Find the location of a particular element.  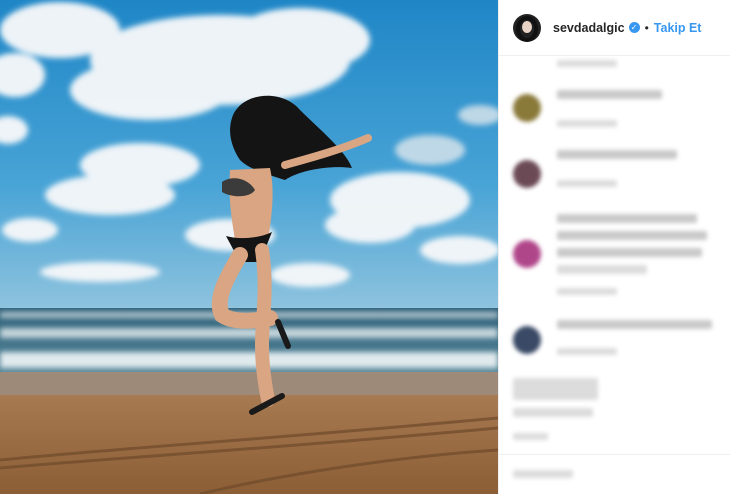

profile-avatar is located at coordinates (527, 27).